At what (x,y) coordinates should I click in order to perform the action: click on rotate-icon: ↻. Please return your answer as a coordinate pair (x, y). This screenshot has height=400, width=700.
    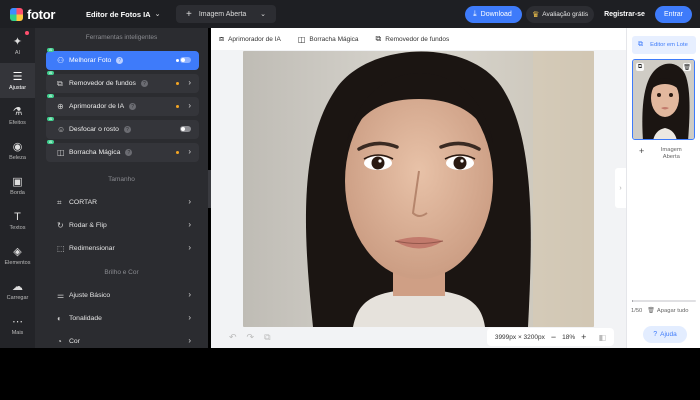
    Looking at the image, I should click on (60, 225).